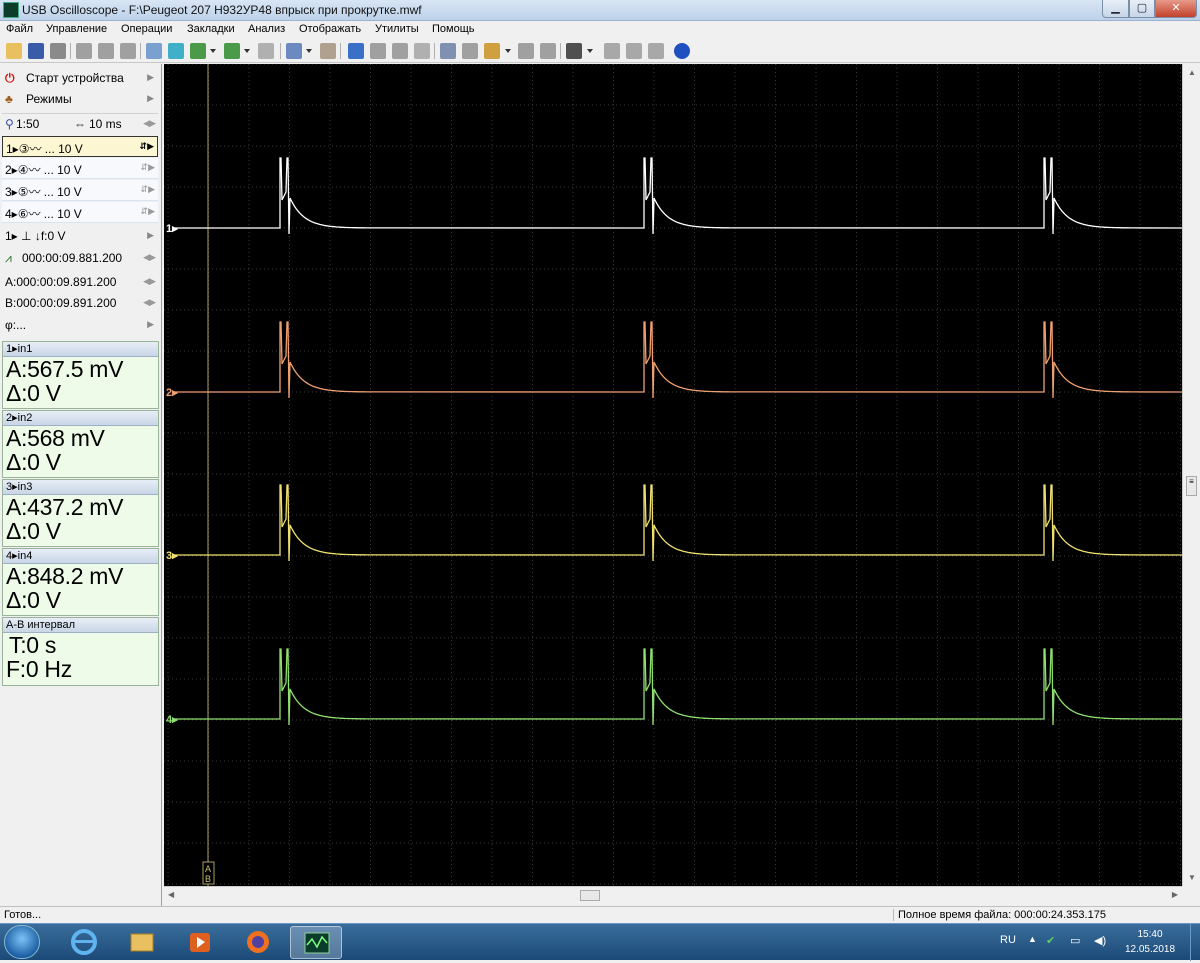 The image size is (1200, 963). What do you see at coordinates (200, 942) in the screenshot?
I see `media-player-icon` at bounding box center [200, 942].